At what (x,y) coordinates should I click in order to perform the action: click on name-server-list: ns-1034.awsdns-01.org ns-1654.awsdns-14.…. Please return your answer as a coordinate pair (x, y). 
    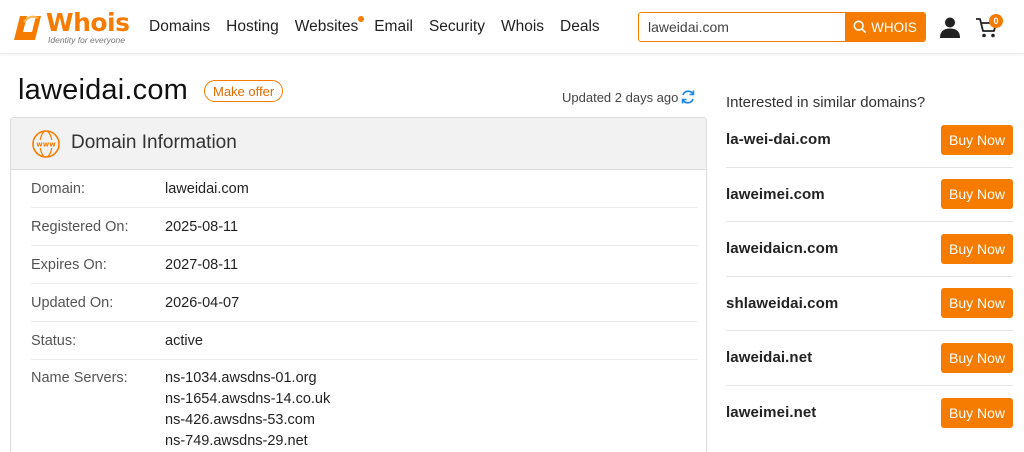
    Looking at the image, I should click on (247, 411).